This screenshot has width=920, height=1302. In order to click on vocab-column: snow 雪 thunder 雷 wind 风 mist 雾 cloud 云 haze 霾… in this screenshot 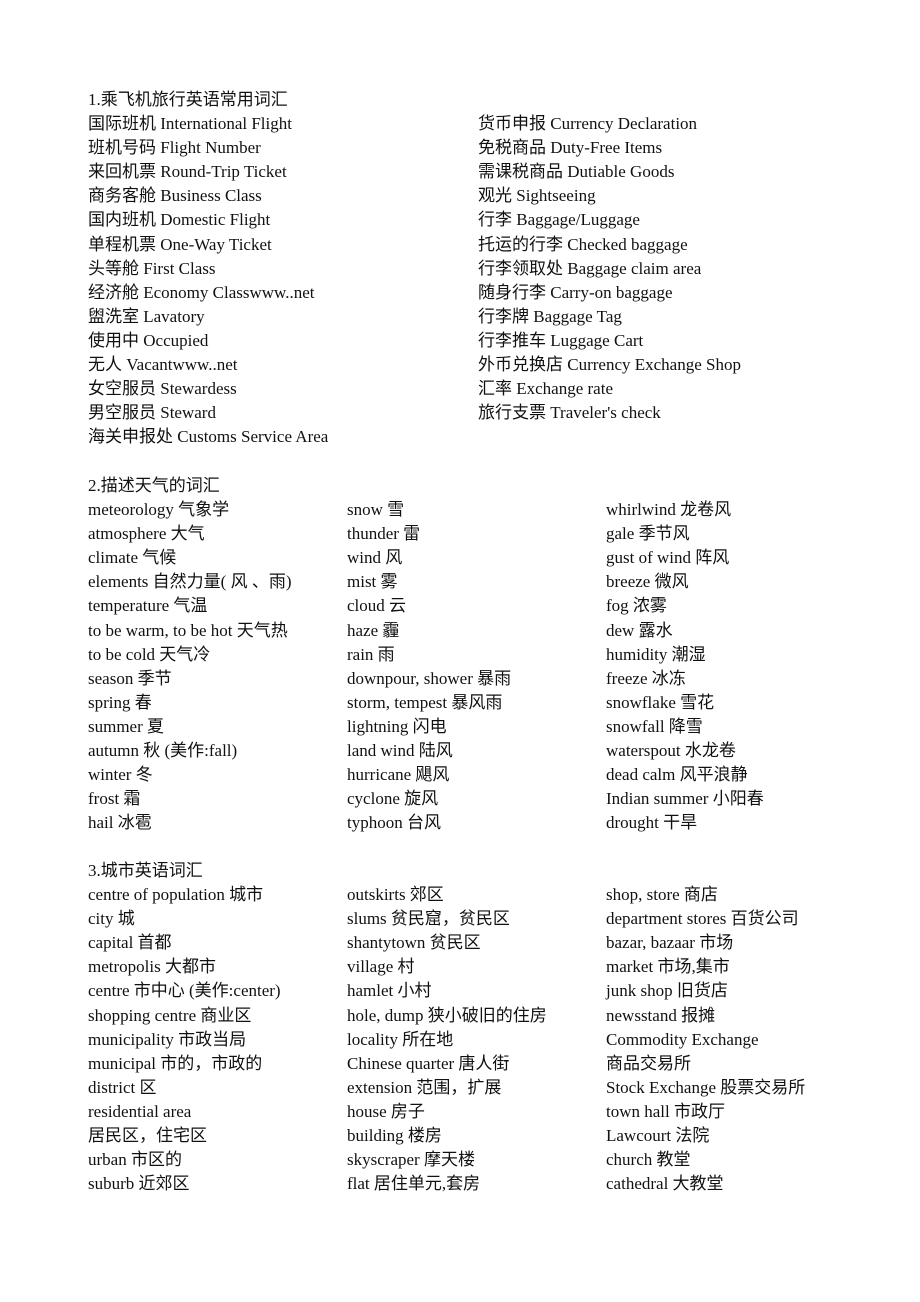, I will do `click(429, 666)`.